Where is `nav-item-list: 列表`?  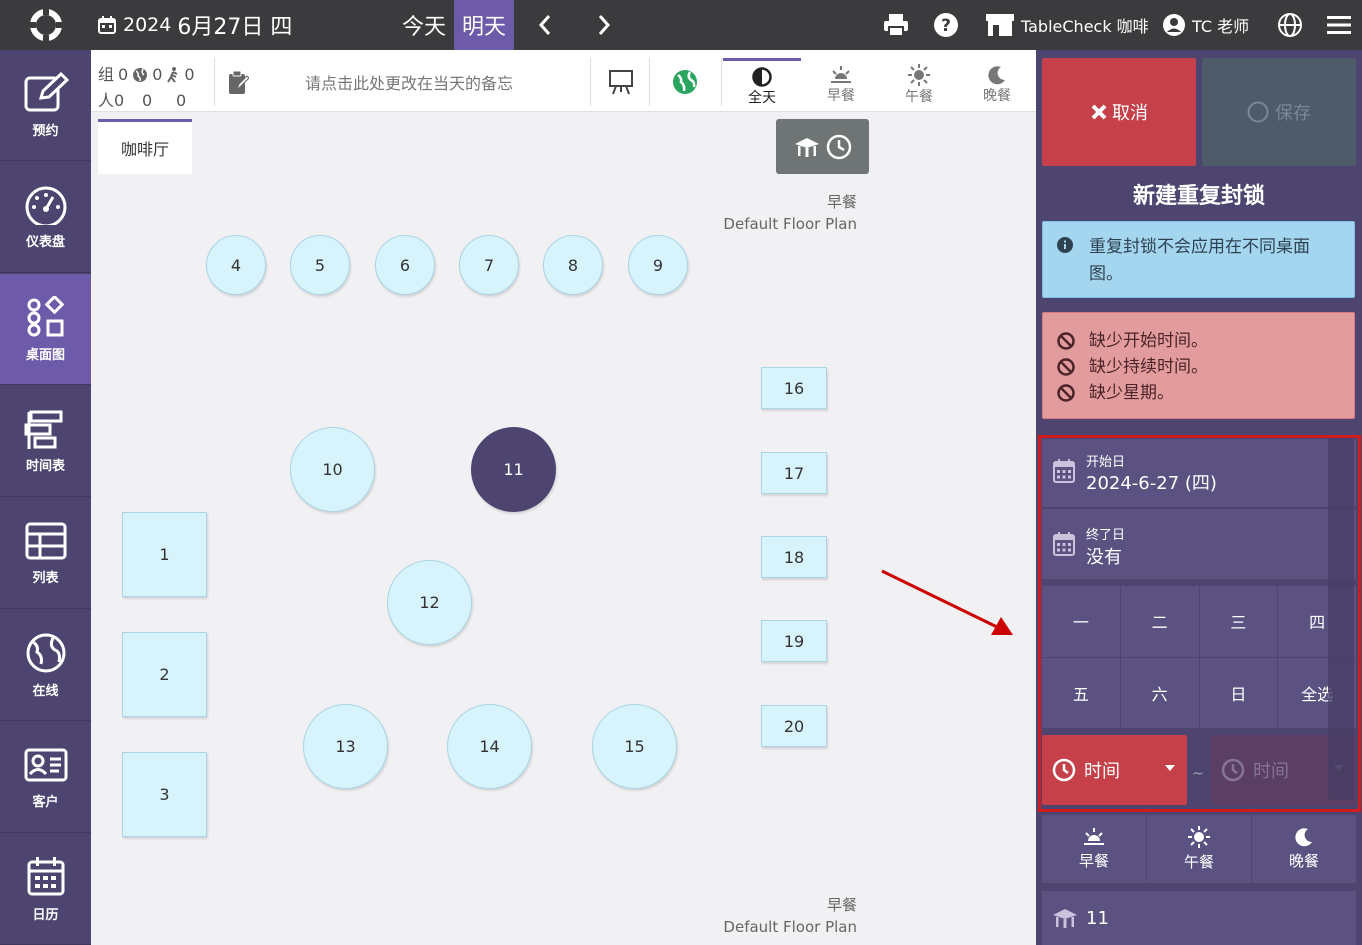 nav-item-list: 列表 is located at coordinates (45, 553).